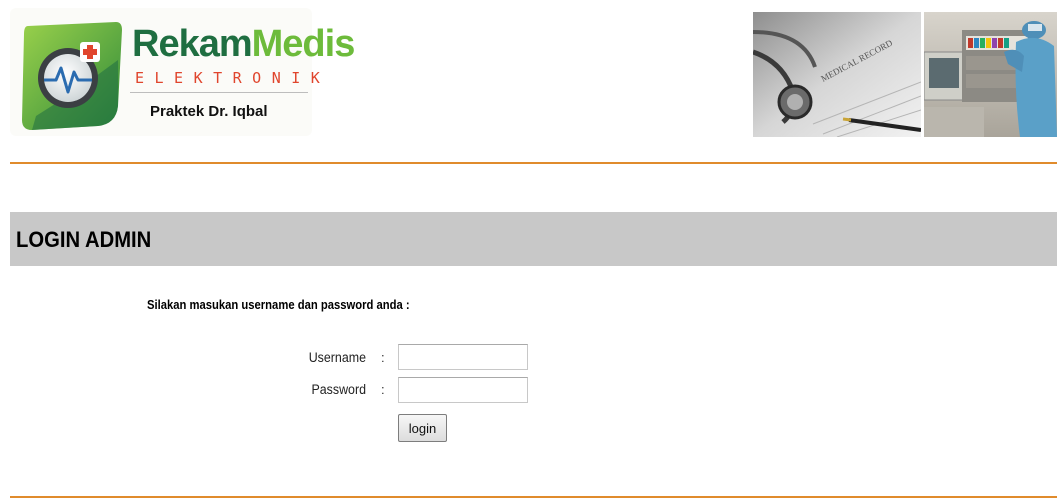  I want to click on doctor-filing-cabinet-photo, so click(990, 74).